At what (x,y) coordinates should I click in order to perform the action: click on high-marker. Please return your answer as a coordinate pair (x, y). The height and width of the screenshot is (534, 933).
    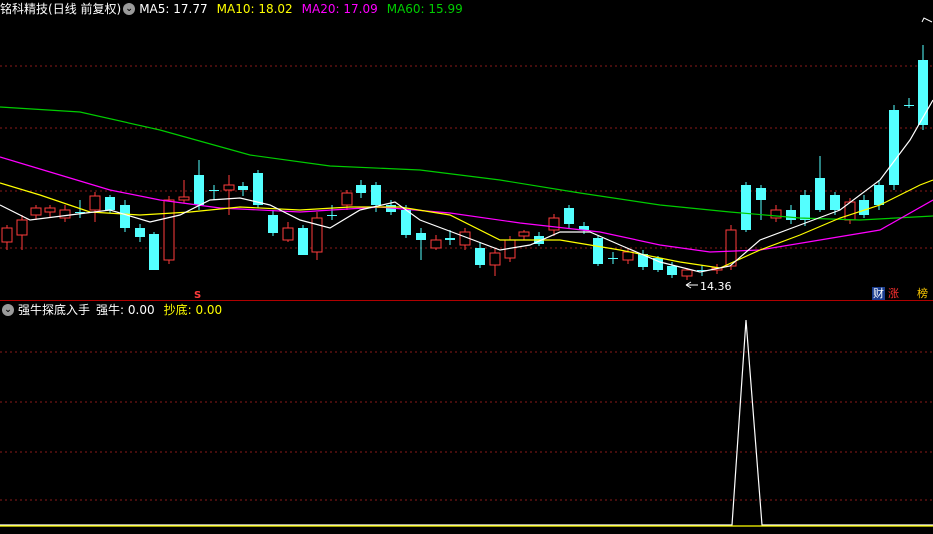
    Looking at the image, I should click on (927, 20).